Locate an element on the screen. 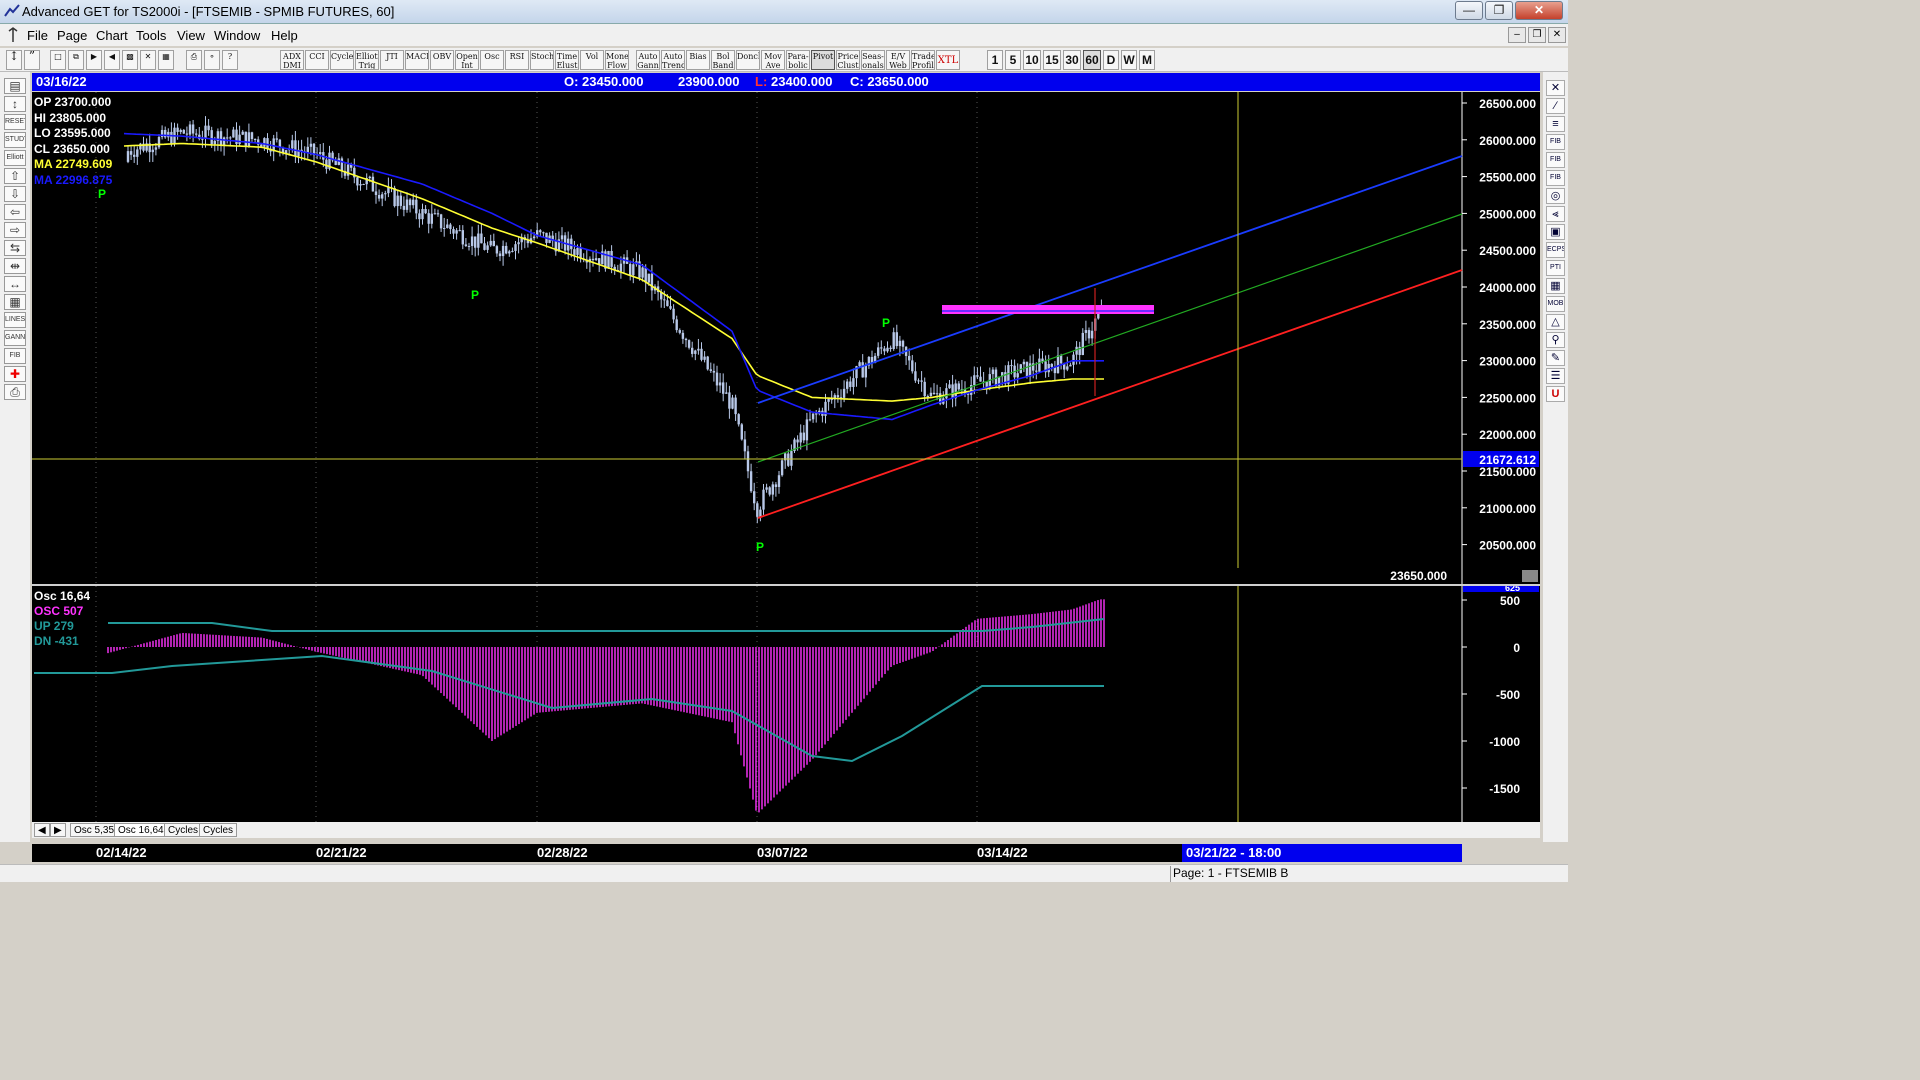  close-tool-icon: ✕ is located at coordinates (1555, 88).